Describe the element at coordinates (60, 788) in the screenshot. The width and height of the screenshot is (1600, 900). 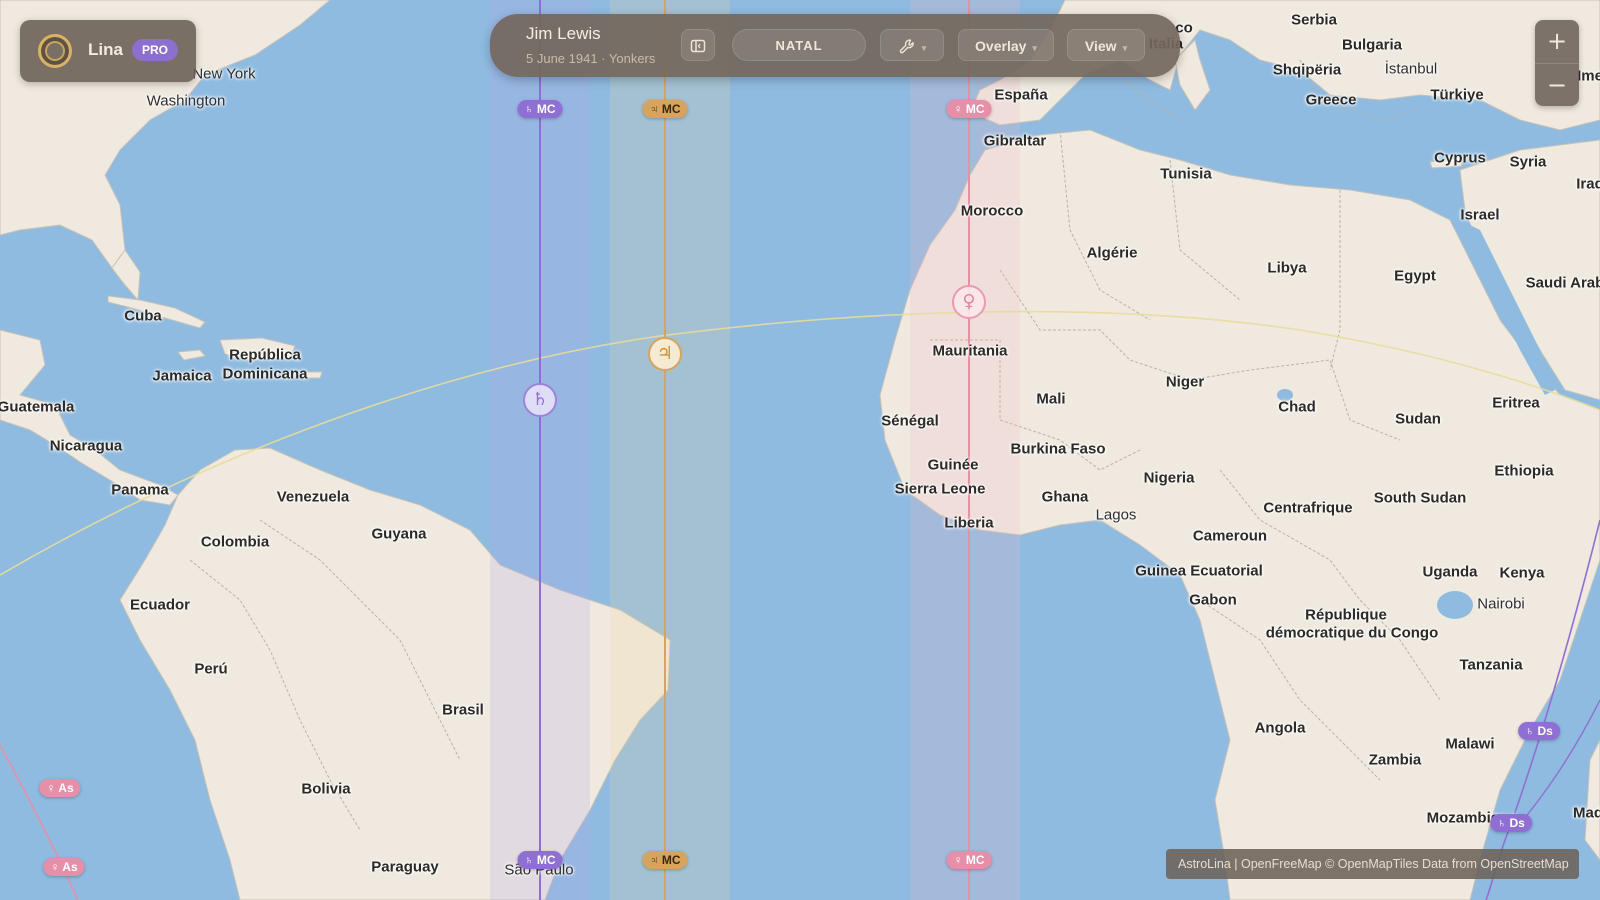
I see `venus-as-tag-upper: ♀ As` at that location.